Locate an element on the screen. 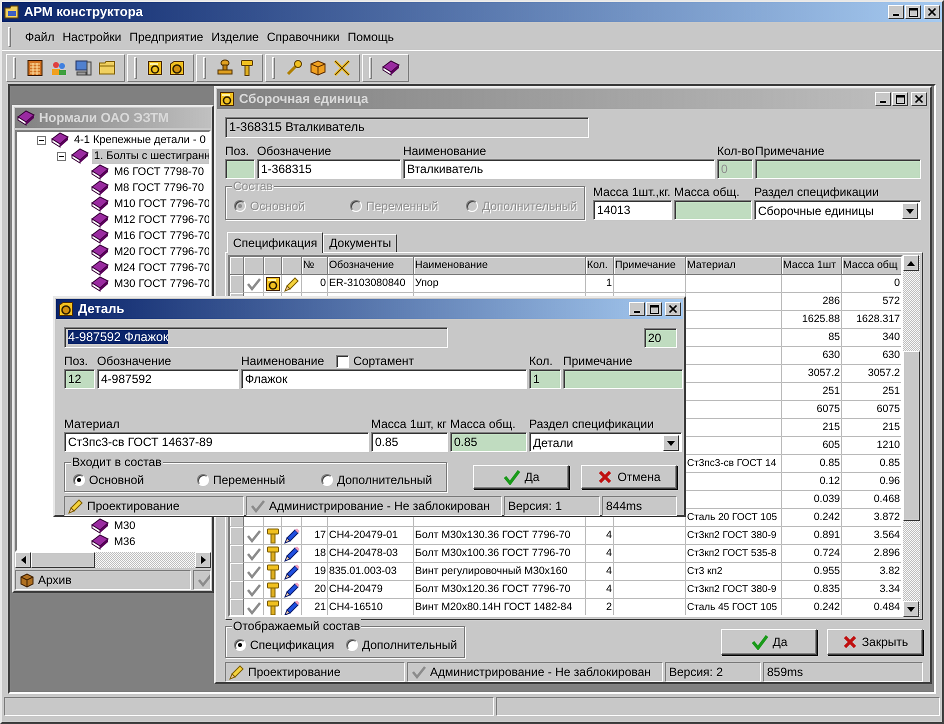 This screenshot has height=724, width=944. horizontal-scrollbar is located at coordinates (113, 560).